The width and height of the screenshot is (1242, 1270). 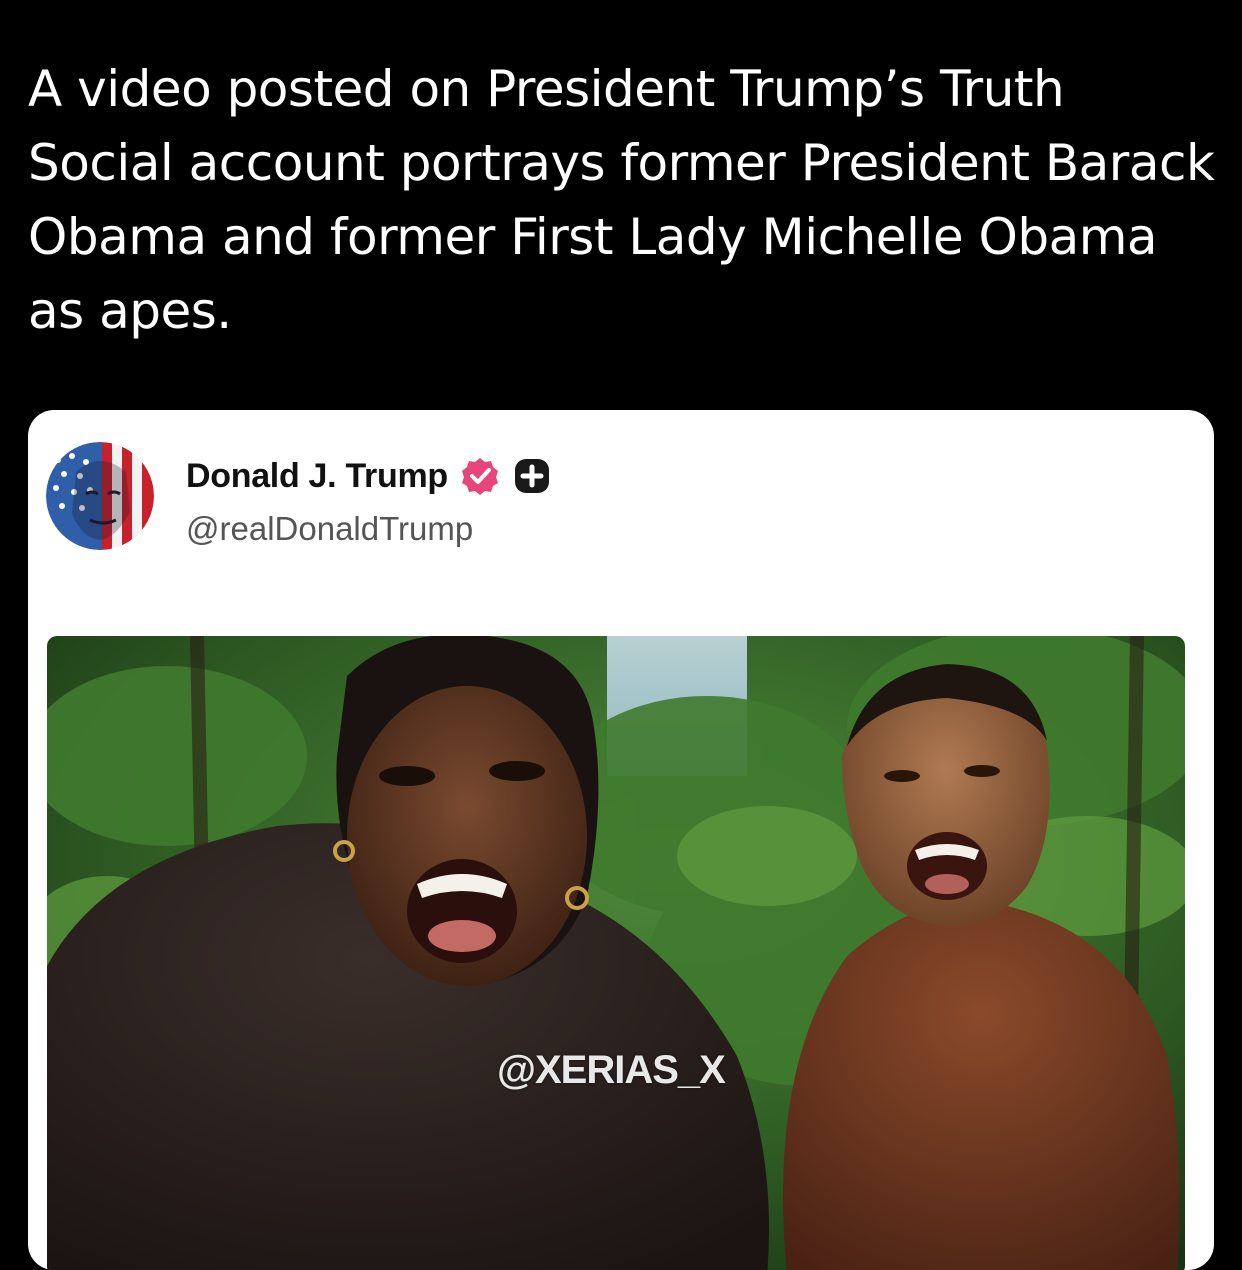 I want to click on verified-badge-icon, so click(x=480, y=476).